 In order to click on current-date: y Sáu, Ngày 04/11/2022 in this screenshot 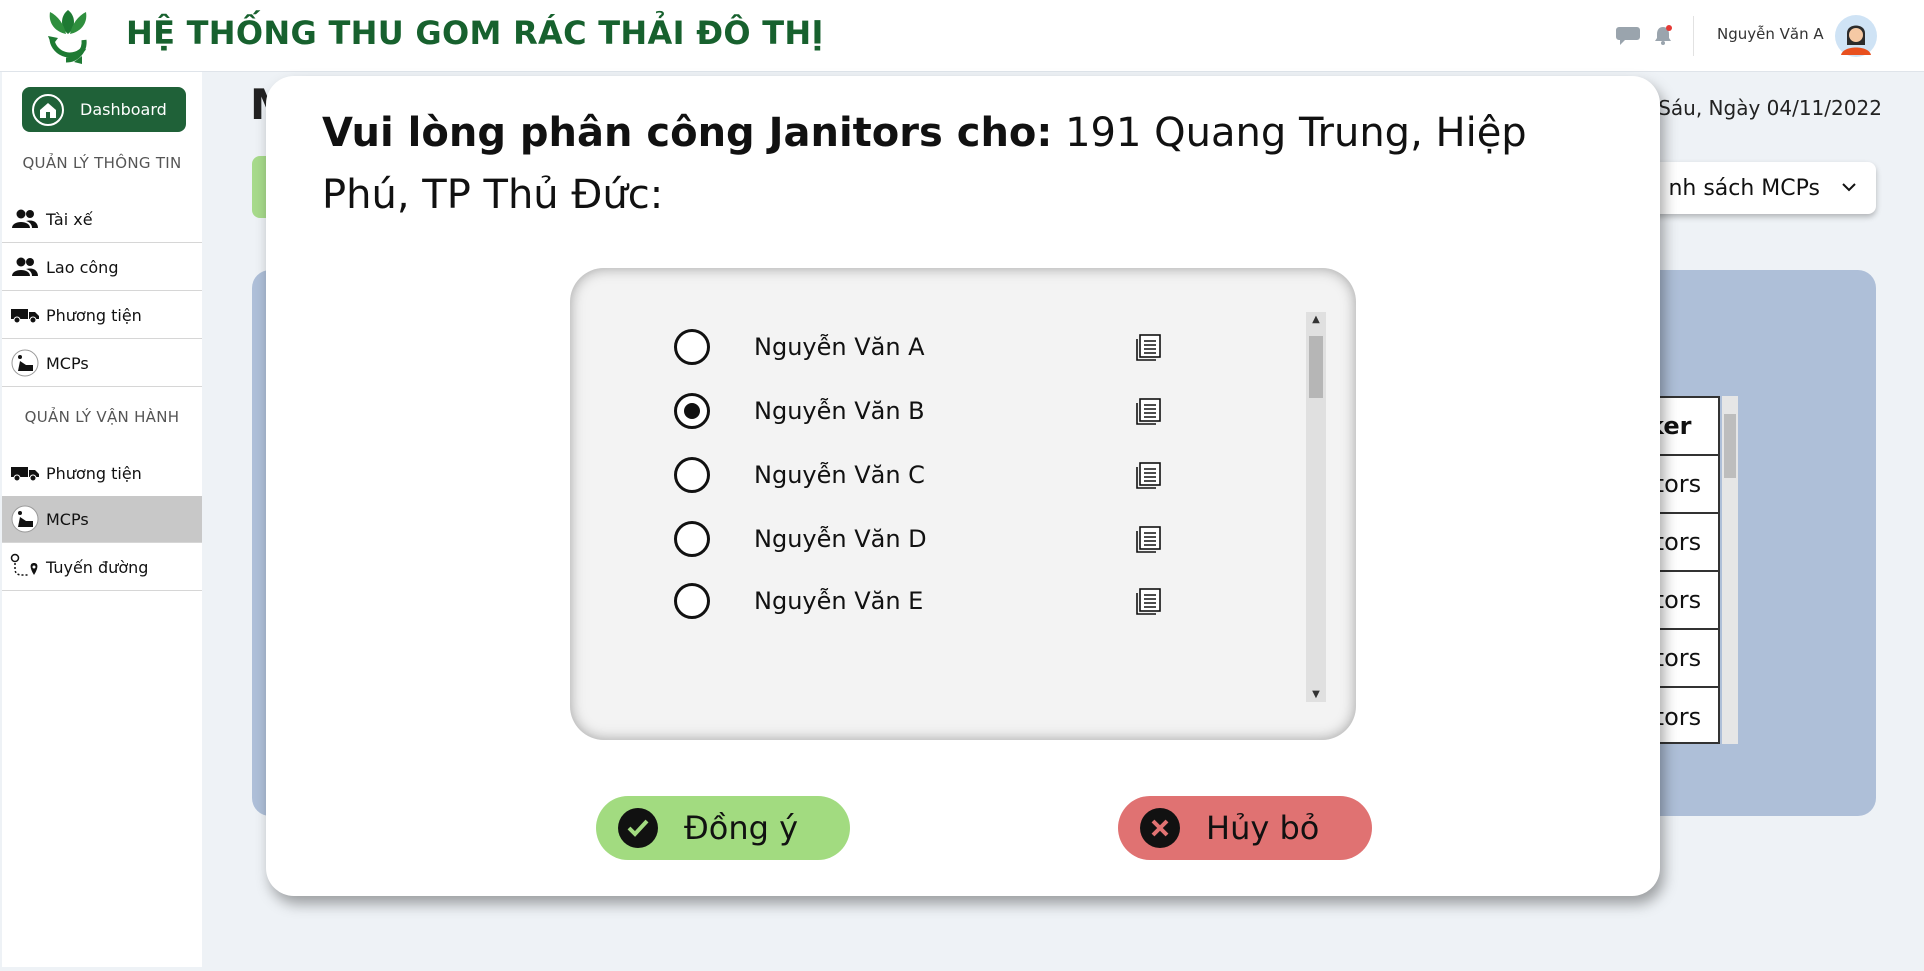, I will do `click(1761, 108)`.